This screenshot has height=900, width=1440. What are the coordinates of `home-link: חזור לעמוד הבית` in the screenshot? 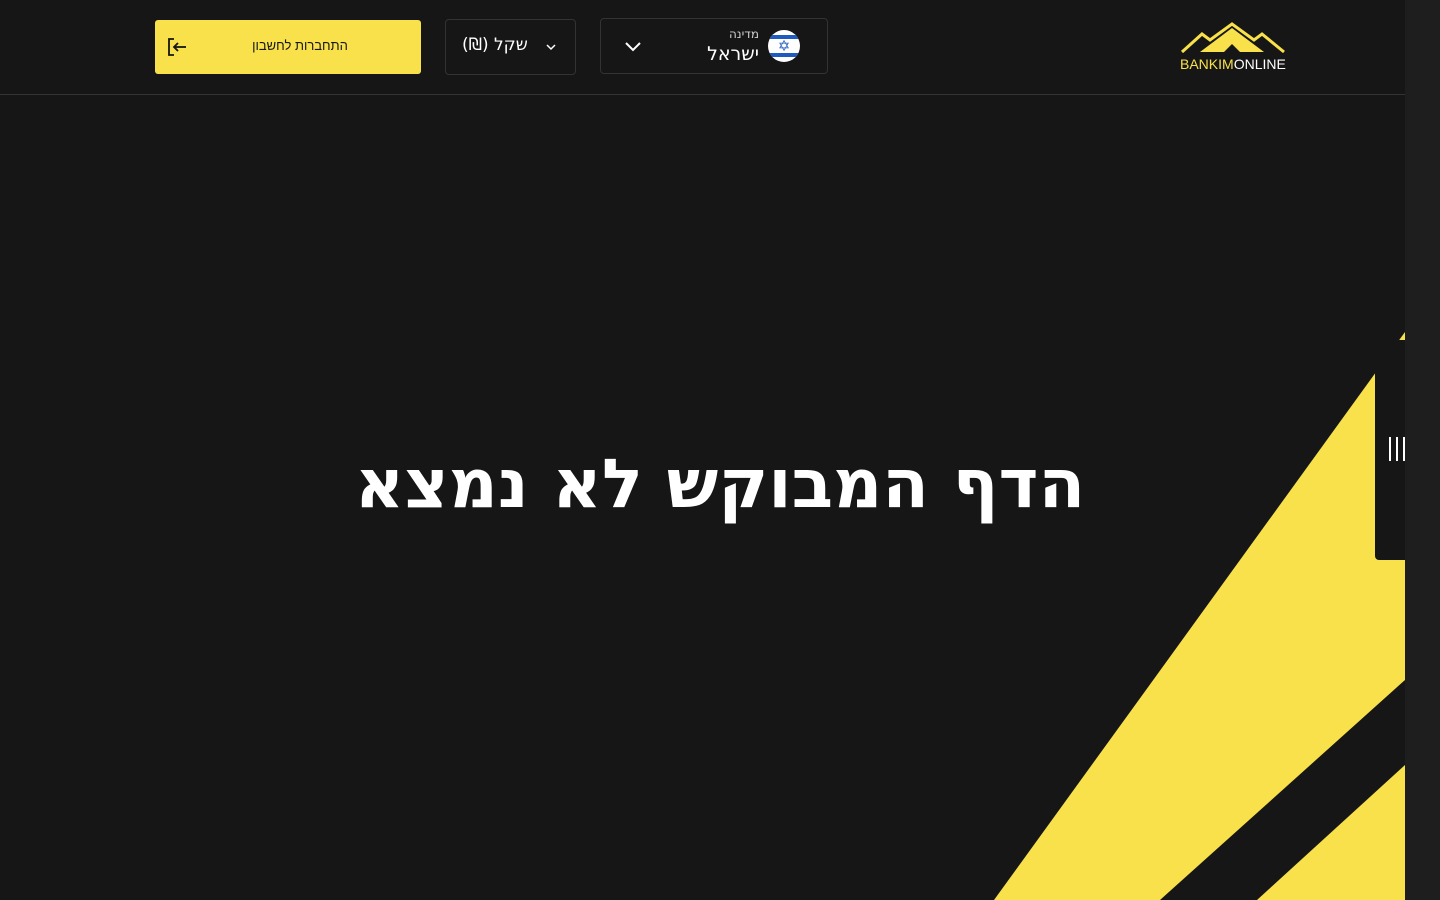 It's located at (720, 543).